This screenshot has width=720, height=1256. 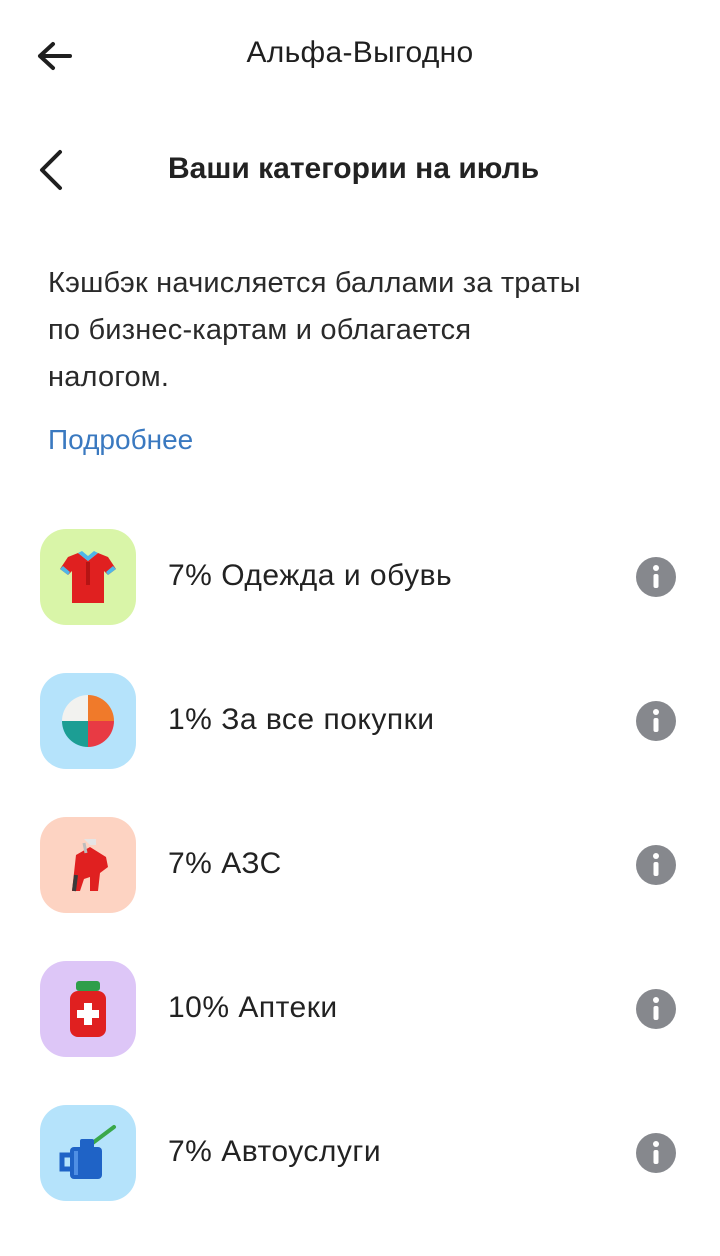 I want to click on pie-chart-icon, so click(x=88, y=721).